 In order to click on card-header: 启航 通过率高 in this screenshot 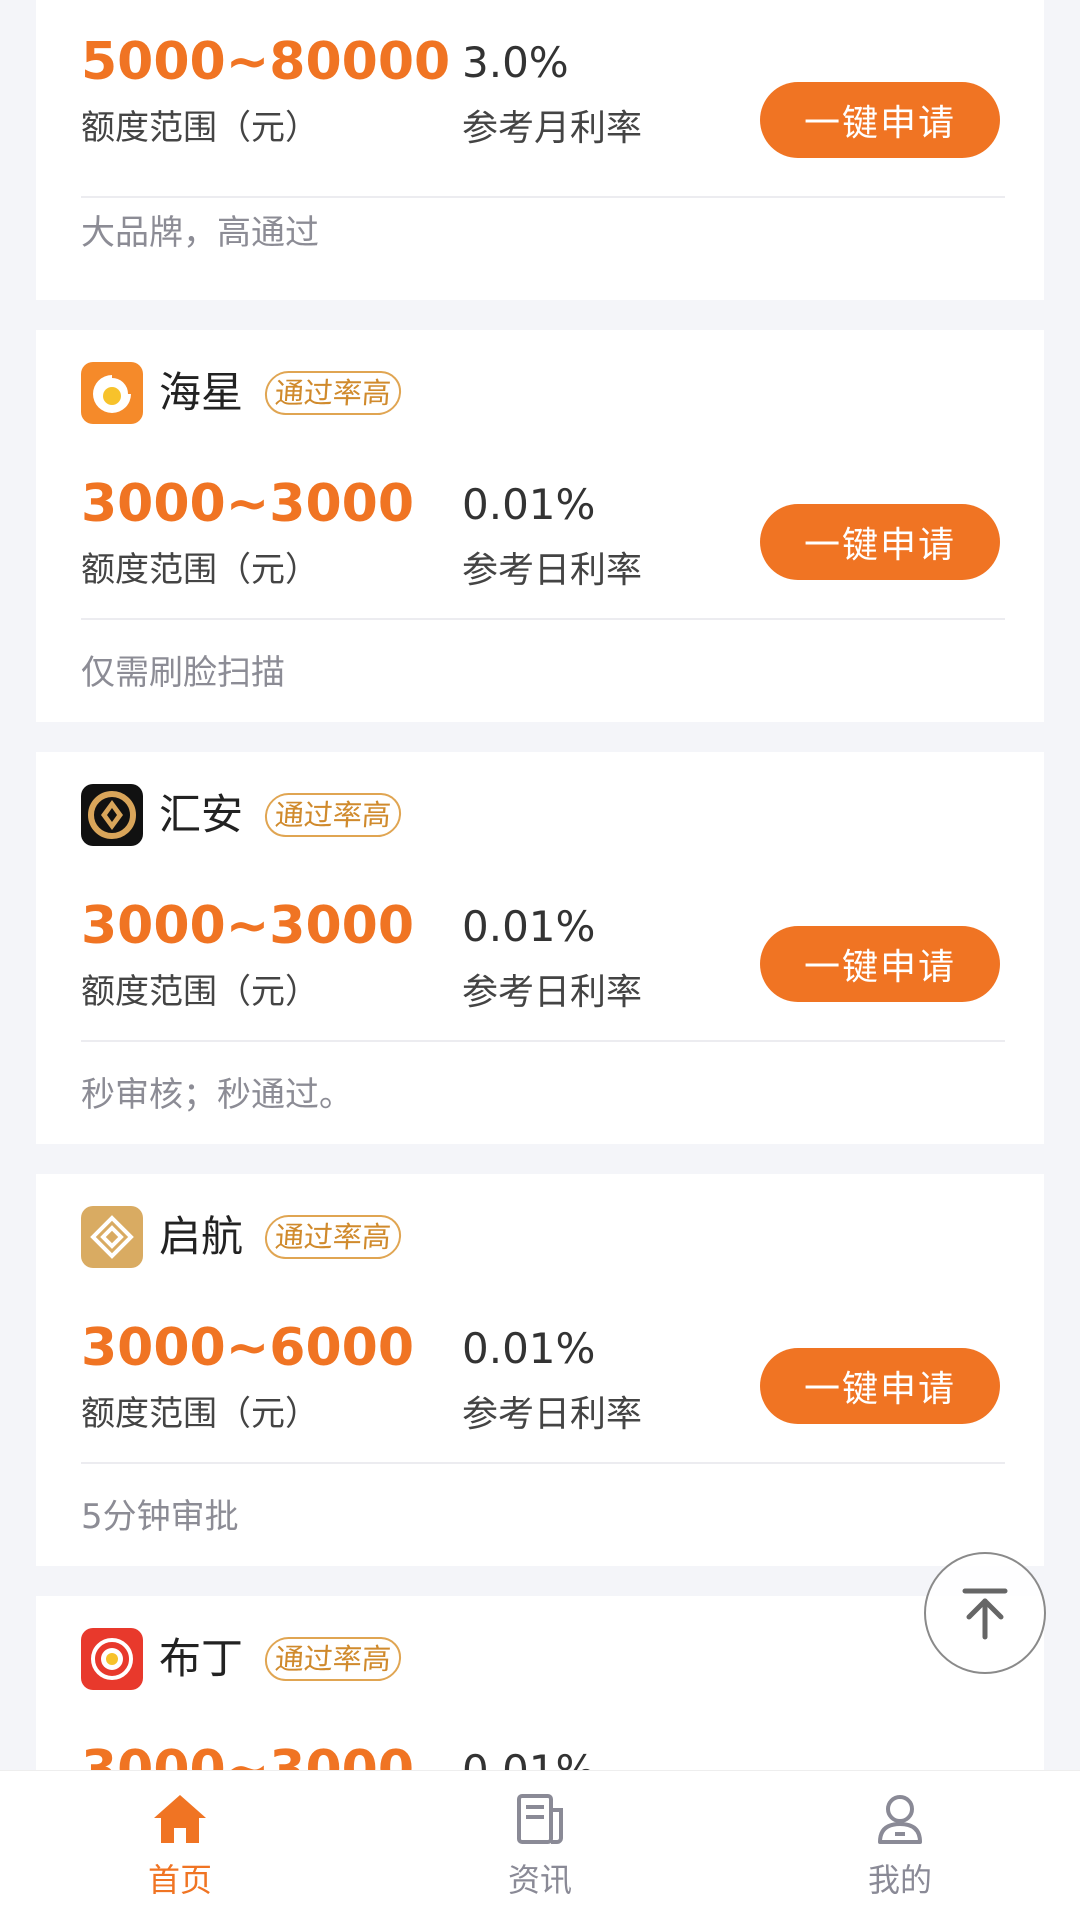, I will do `click(242, 1237)`.